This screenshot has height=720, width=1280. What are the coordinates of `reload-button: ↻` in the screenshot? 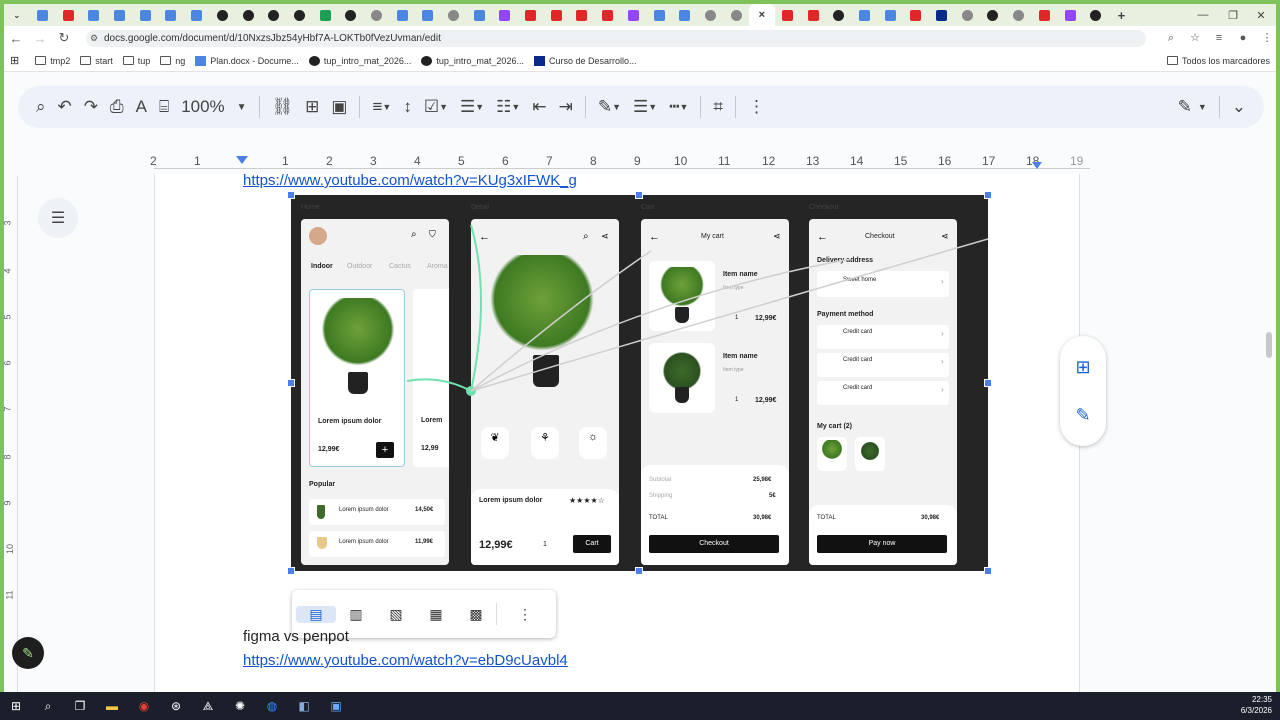 It's located at (64, 38).